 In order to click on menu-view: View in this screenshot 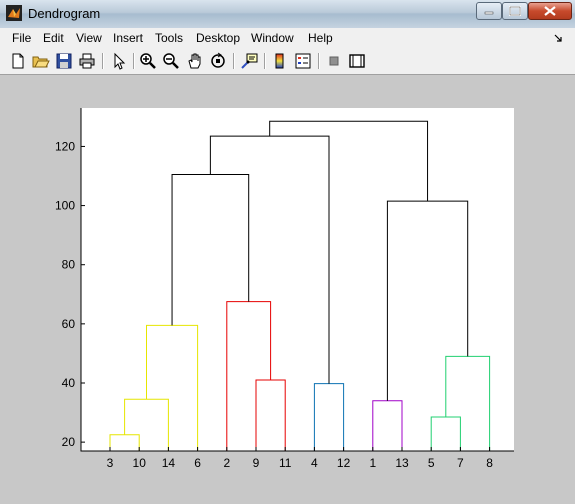, I will do `click(89, 38)`.